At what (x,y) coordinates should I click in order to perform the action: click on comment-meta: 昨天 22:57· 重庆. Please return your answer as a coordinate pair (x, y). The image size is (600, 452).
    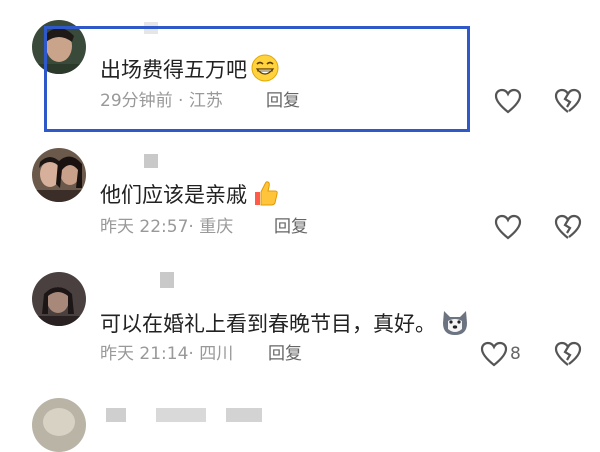
    Looking at the image, I should click on (167, 227).